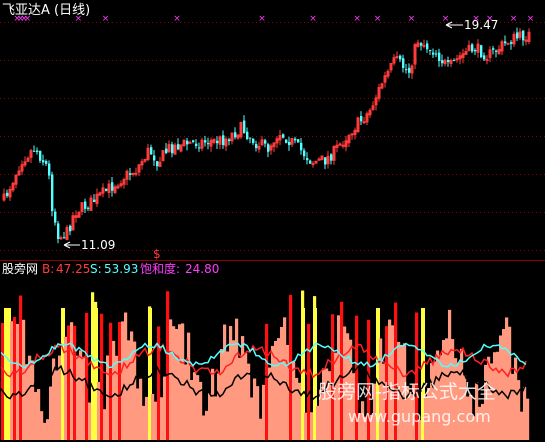  Describe the element at coordinates (98, 245) in the screenshot. I see `low-price-label: 11.09` at that location.